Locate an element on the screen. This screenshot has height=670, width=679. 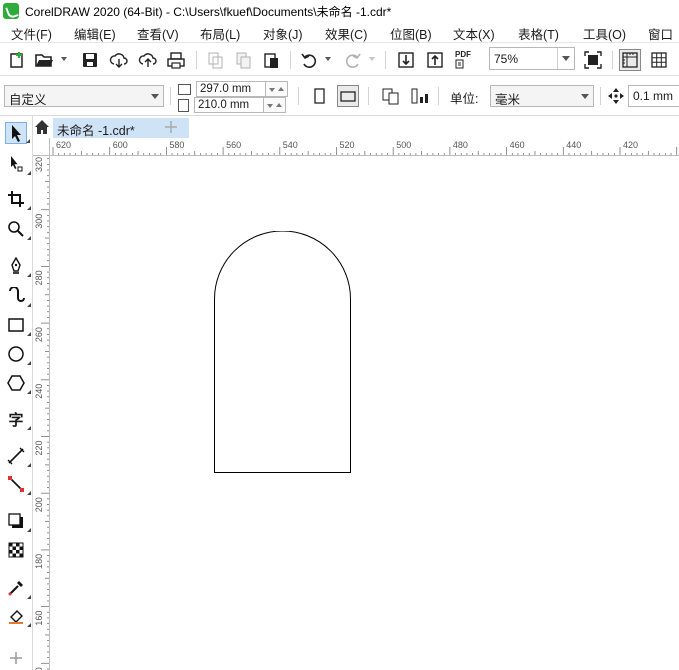
interactive-fill-tool is located at coordinates (18, 616).